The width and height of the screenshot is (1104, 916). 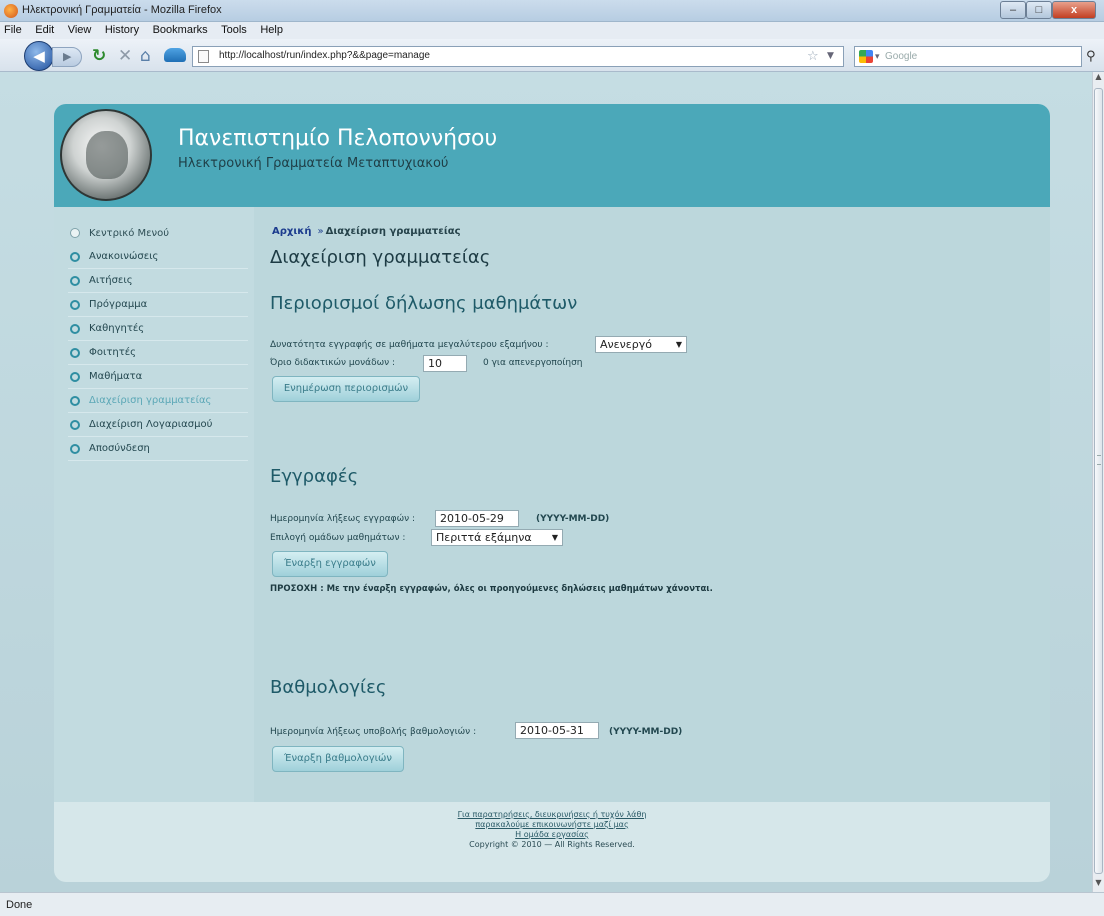 I want to click on start-grades-button: Έναρξη βαθμολογιών, so click(x=338, y=759).